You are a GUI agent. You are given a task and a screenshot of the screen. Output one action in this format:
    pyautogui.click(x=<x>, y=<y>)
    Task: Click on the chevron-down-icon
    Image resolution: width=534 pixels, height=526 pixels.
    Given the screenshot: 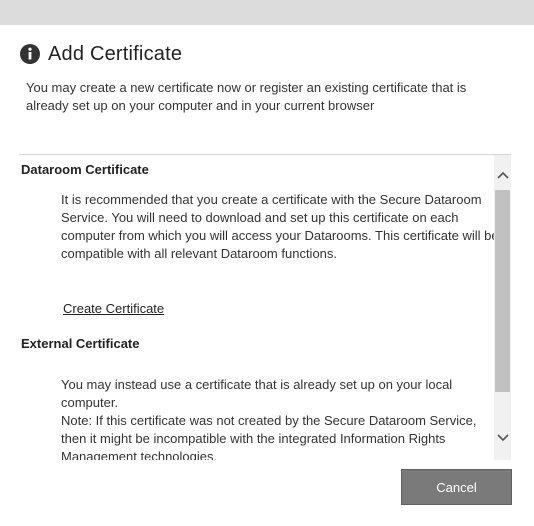 What is the action you would take?
    pyautogui.click(x=502, y=438)
    